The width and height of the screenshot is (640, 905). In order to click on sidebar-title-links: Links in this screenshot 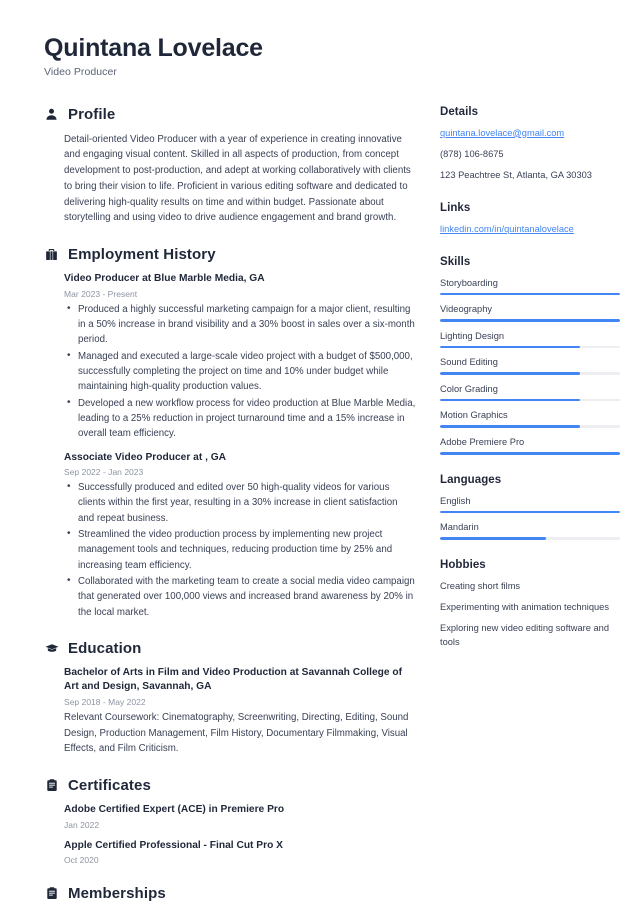, I will do `click(455, 207)`.